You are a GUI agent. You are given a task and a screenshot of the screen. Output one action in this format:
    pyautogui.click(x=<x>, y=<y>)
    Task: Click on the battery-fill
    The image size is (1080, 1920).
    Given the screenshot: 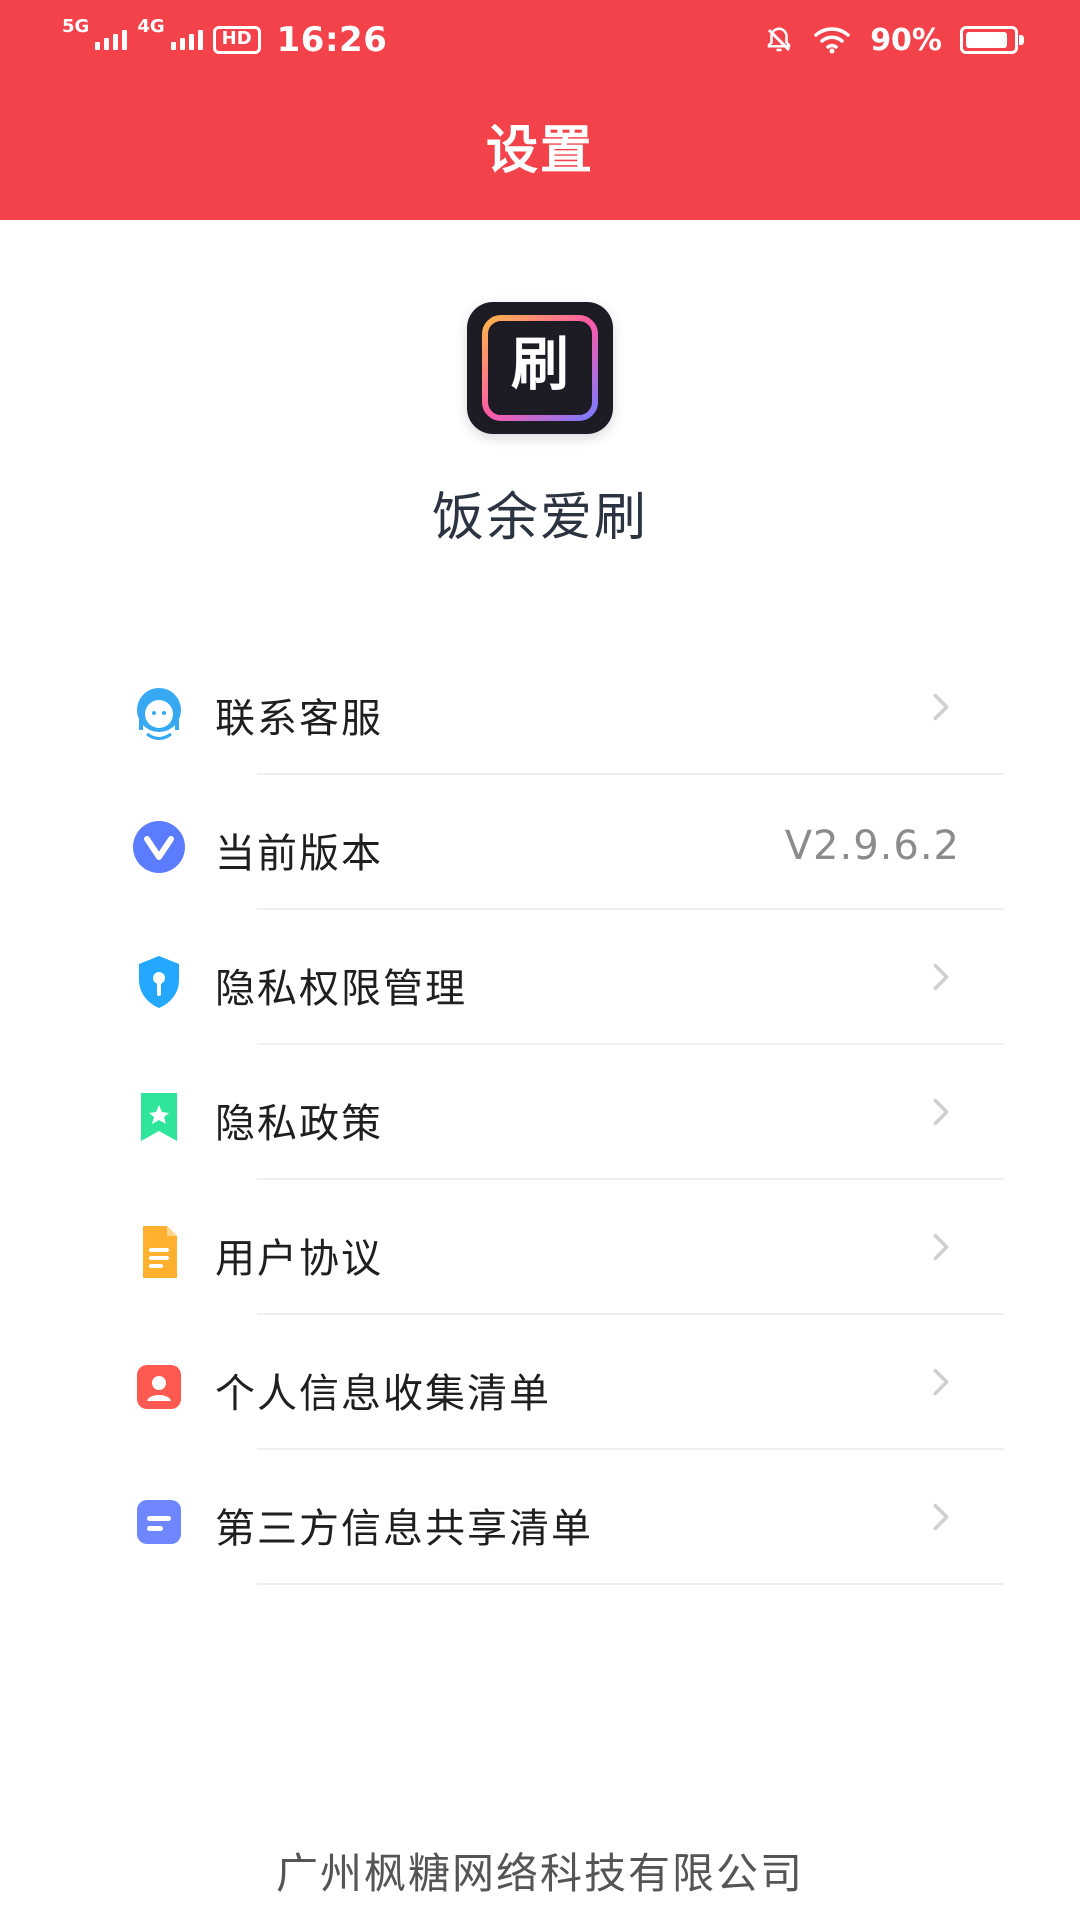 What is the action you would take?
    pyautogui.click(x=987, y=40)
    